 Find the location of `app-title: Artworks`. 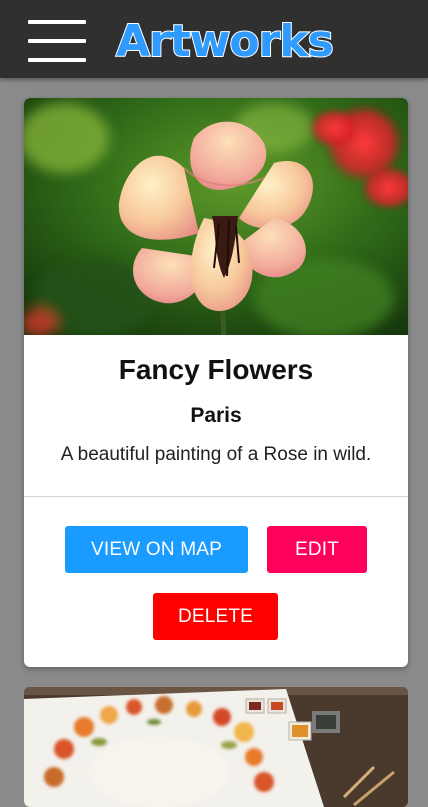

app-title: Artworks is located at coordinates (225, 41).